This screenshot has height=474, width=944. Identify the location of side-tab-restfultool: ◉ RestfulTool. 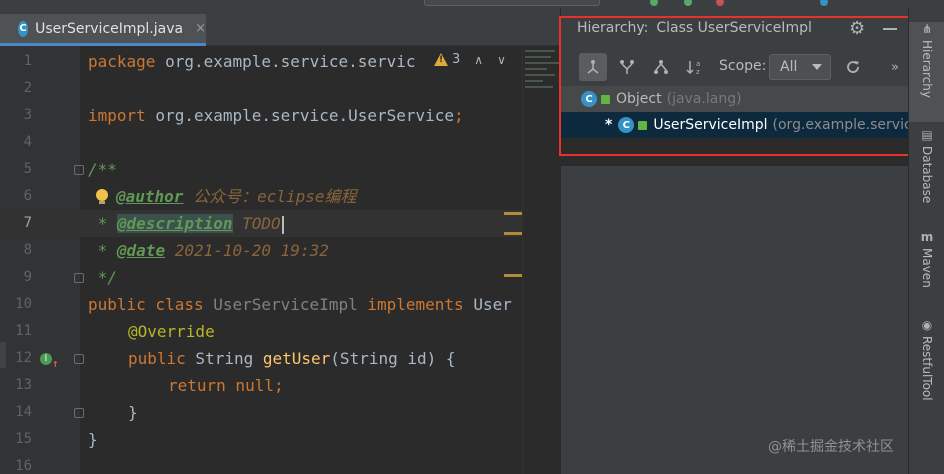
(926, 373).